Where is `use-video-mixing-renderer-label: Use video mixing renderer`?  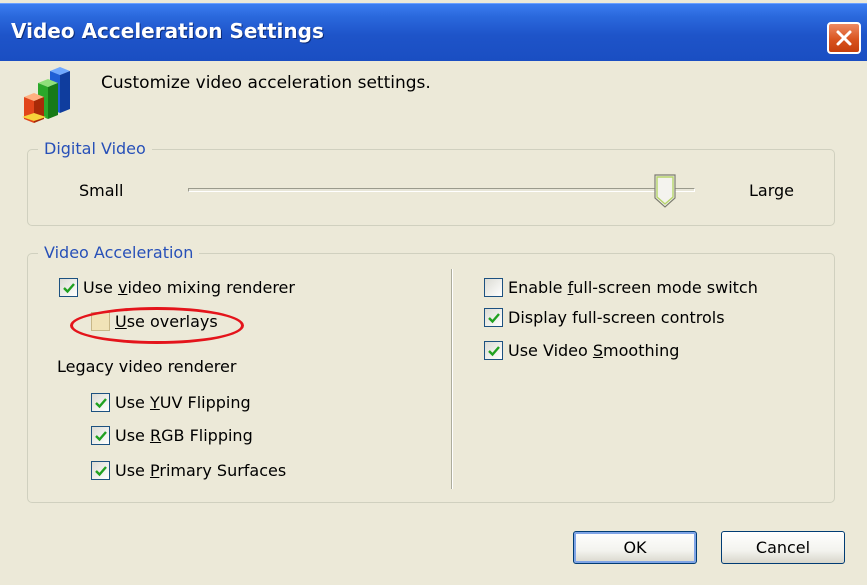
use-video-mixing-renderer-label: Use video mixing renderer is located at coordinates (189, 287).